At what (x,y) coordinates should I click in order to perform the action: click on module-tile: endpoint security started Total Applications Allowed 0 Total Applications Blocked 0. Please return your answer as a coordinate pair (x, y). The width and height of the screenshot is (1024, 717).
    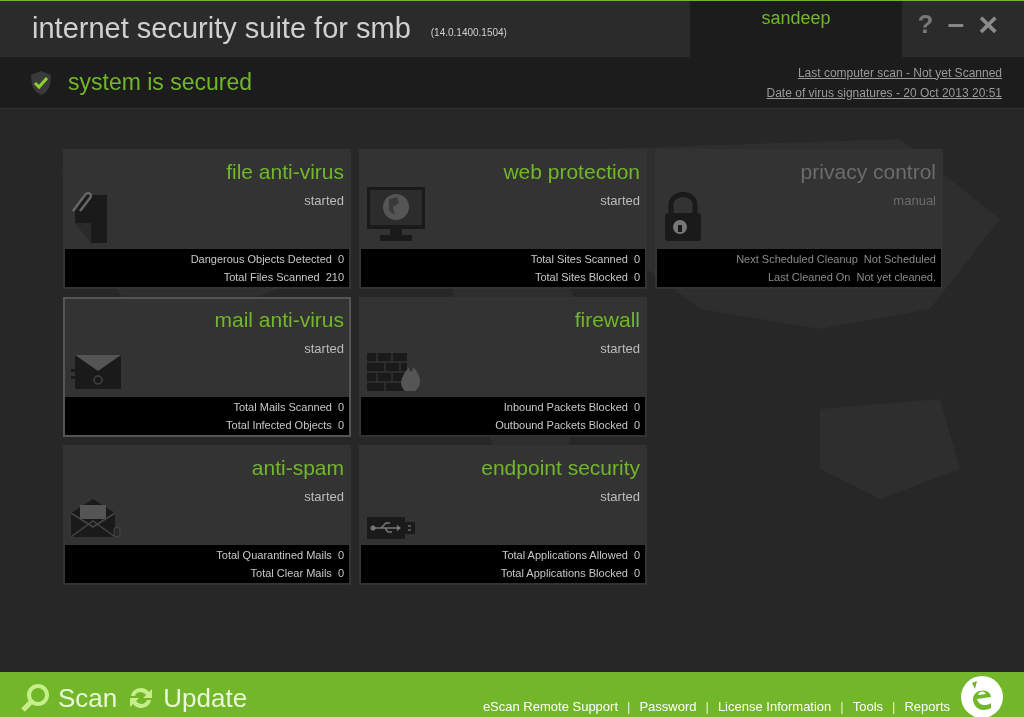
    Looking at the image, I should click on (503, 515).